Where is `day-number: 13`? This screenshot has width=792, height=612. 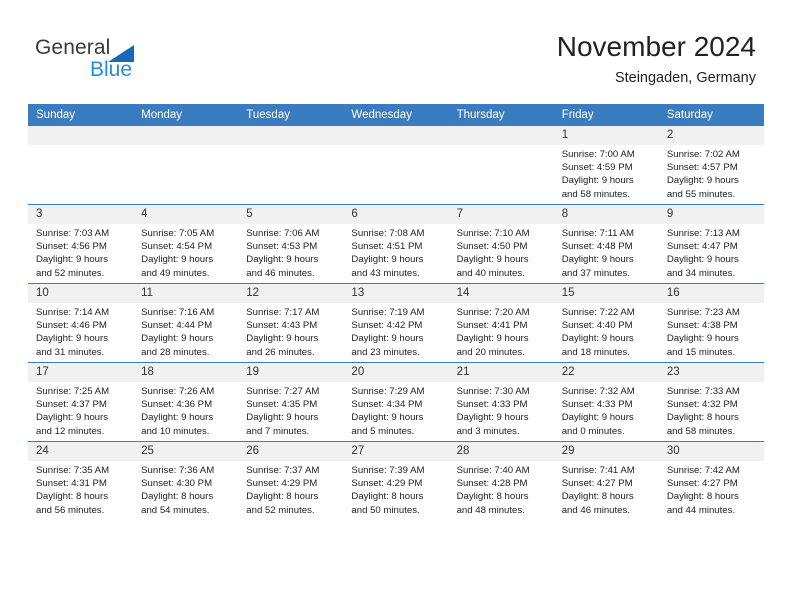
day-number: 13 is located at coordinates (396, 293).